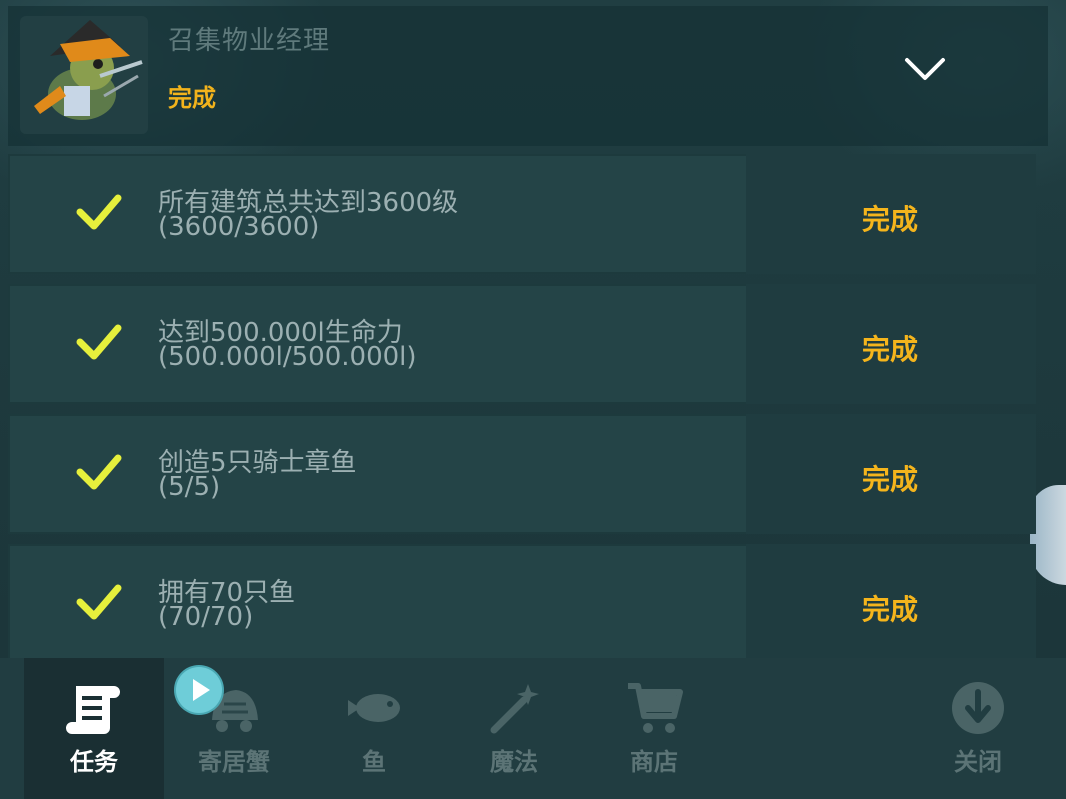 This screenshot has width=1066, height=799. I want to click on task-row: 创造5只骑士章鱼 (5/5) 完成, so click(522, 474).